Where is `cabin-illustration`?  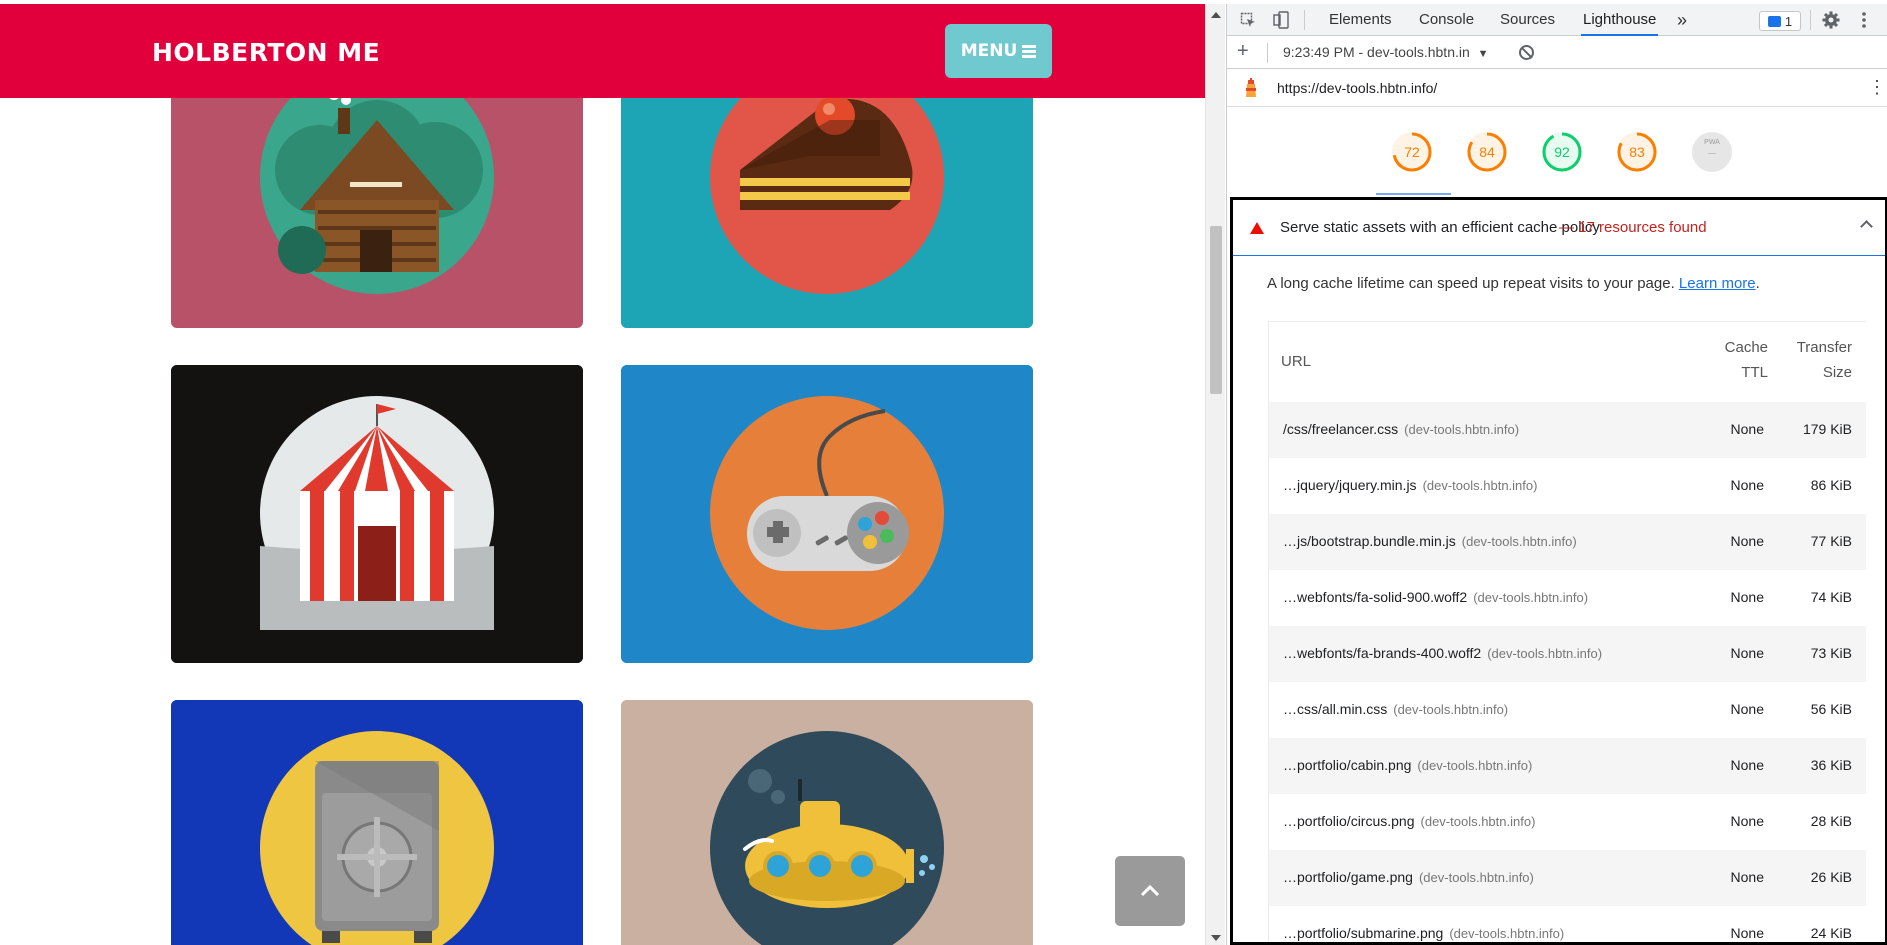
cabin-illustration is located at coordinates (377, 187).